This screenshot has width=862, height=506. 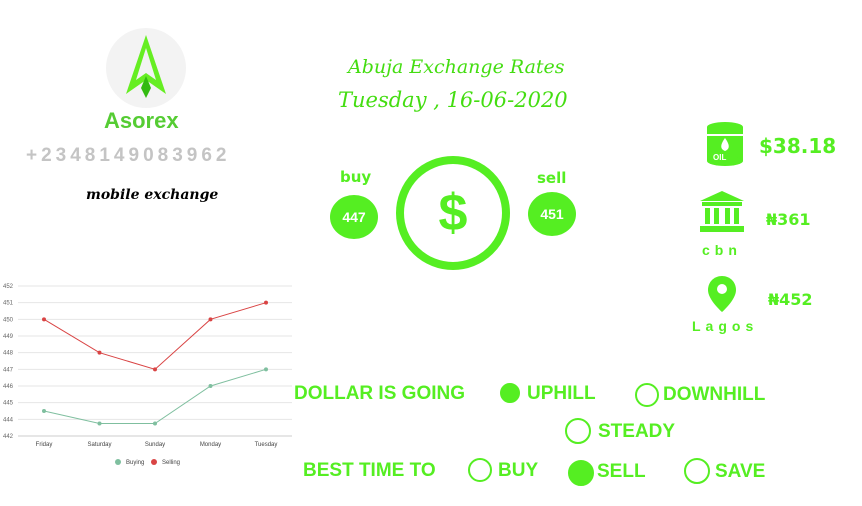 I want to click on sell-option-label: SELL, so click(x=621, y=472).